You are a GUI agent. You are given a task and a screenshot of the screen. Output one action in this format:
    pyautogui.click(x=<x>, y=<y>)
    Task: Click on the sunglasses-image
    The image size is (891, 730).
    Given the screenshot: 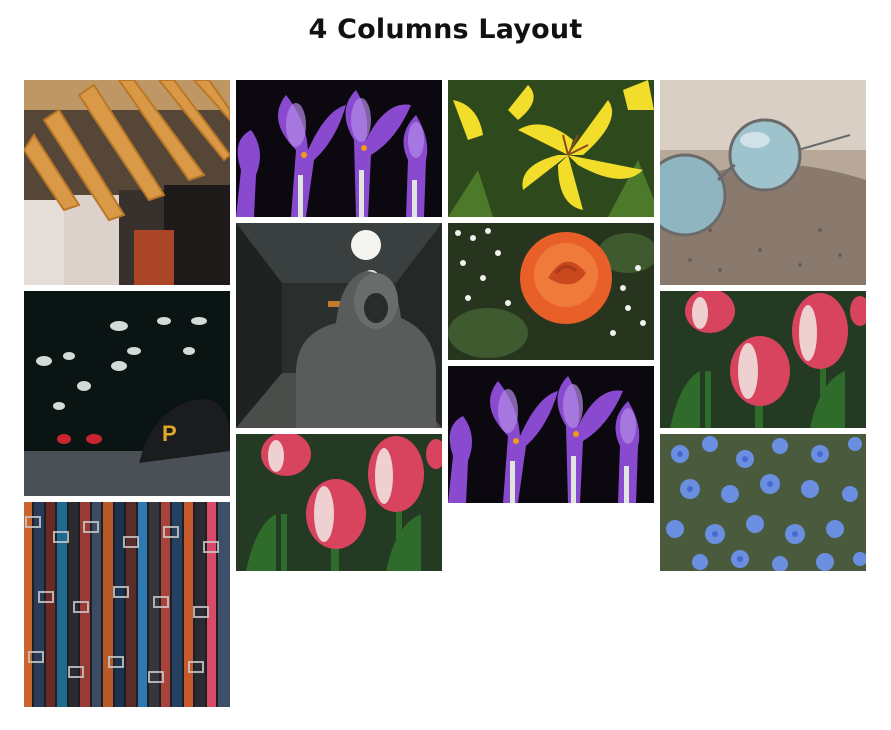 What is the action you would take?
    pyautogui.click(x=763, y=182)
    